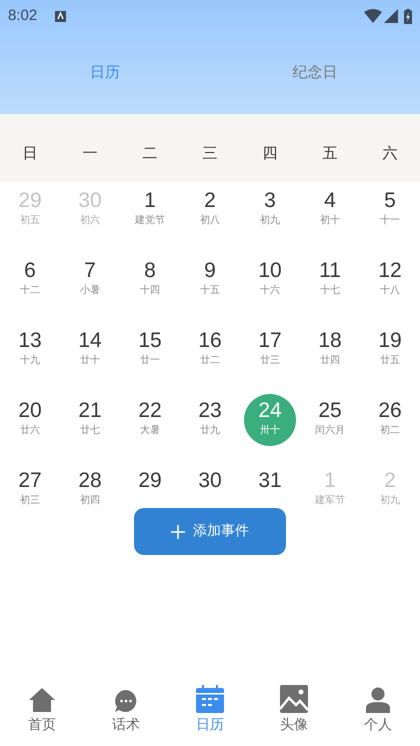 The image size is (420, 746). What do you see at coordinates (390, 350) in the screenshot?
I see `day-cell: 19 廿五` at bounding box center [390, 350].